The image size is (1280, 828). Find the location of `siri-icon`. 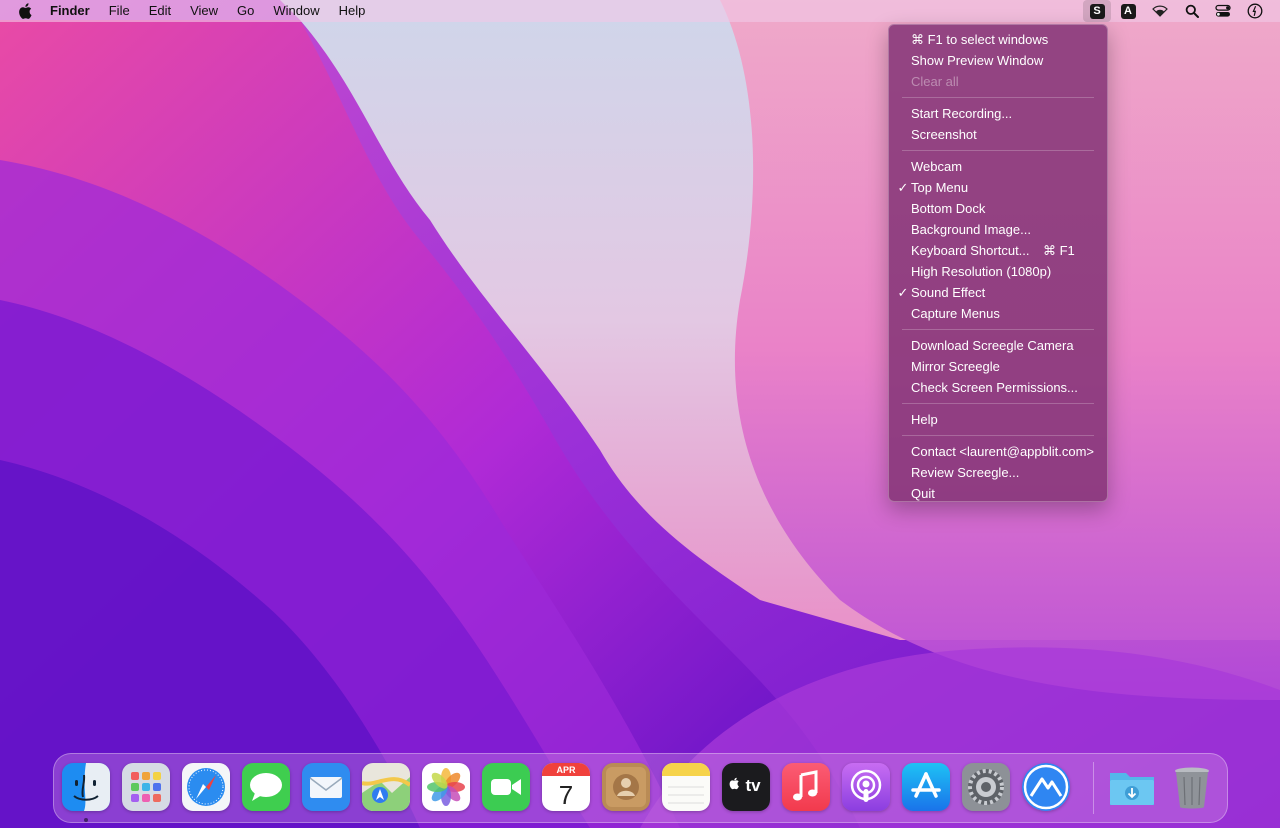

siri-icon is located at coordinates (1255, 11).